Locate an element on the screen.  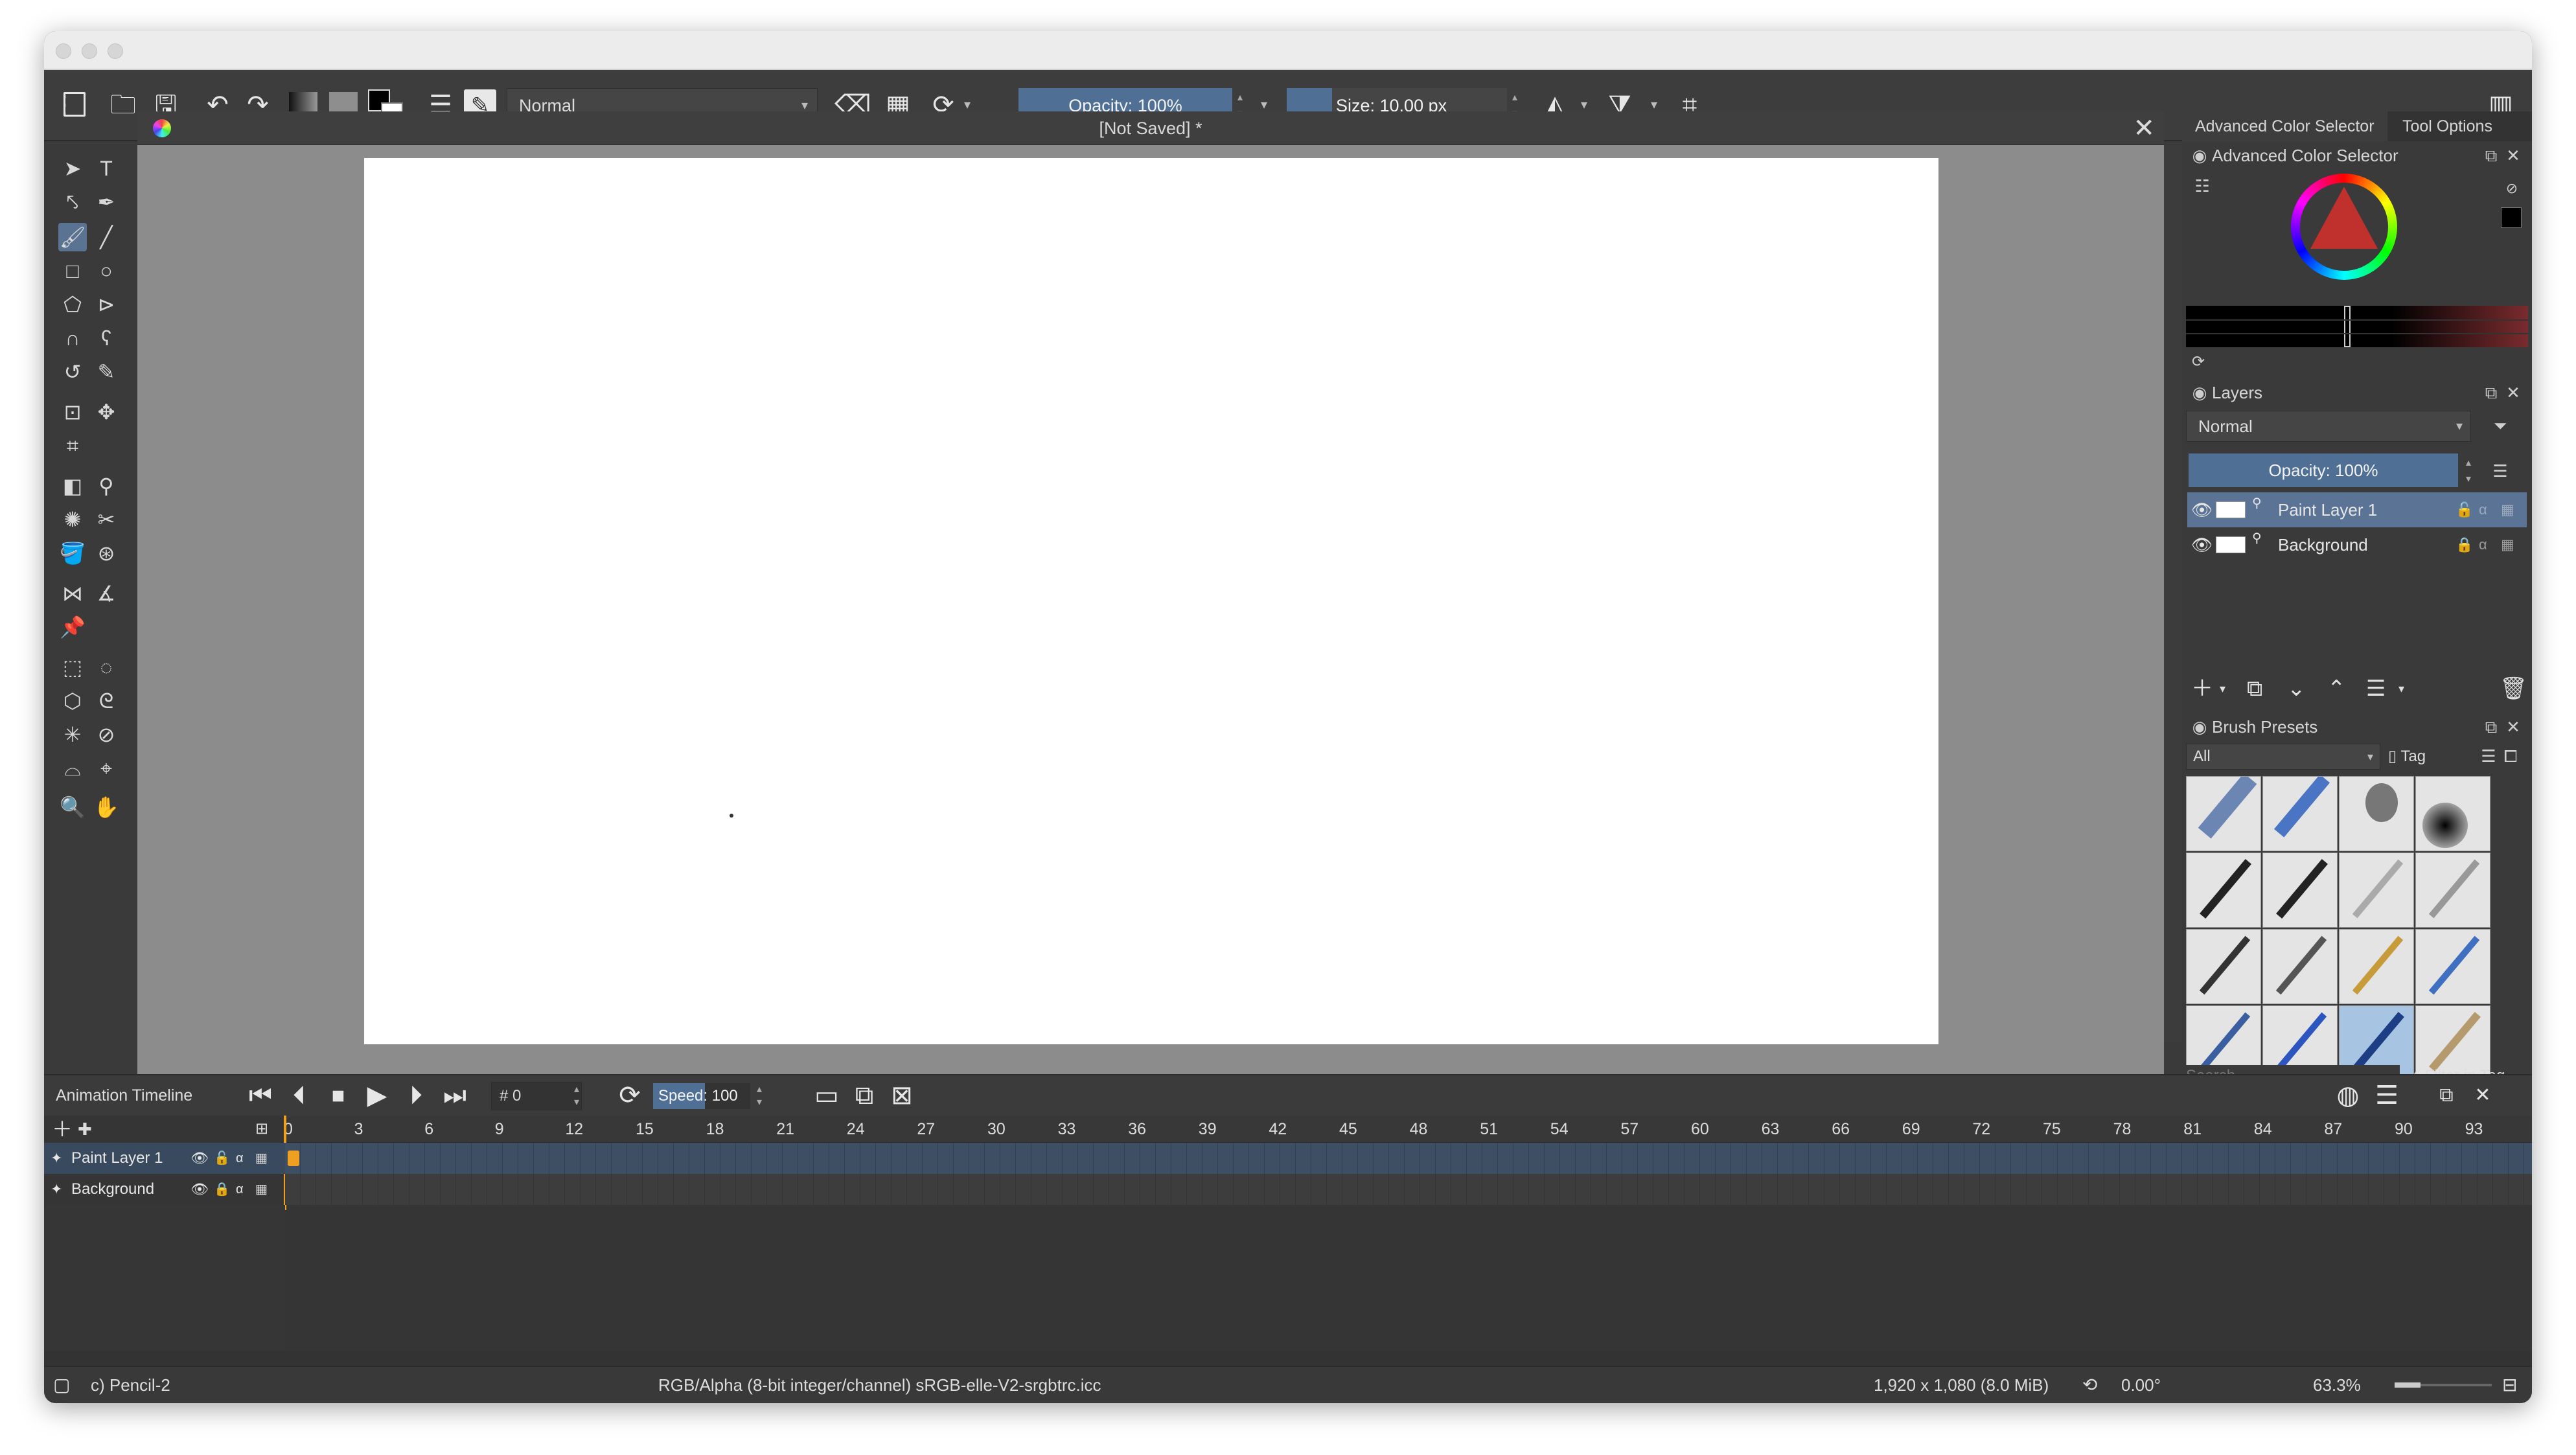
move-tool-icon: ✥ is located at coordinates (106, 412).